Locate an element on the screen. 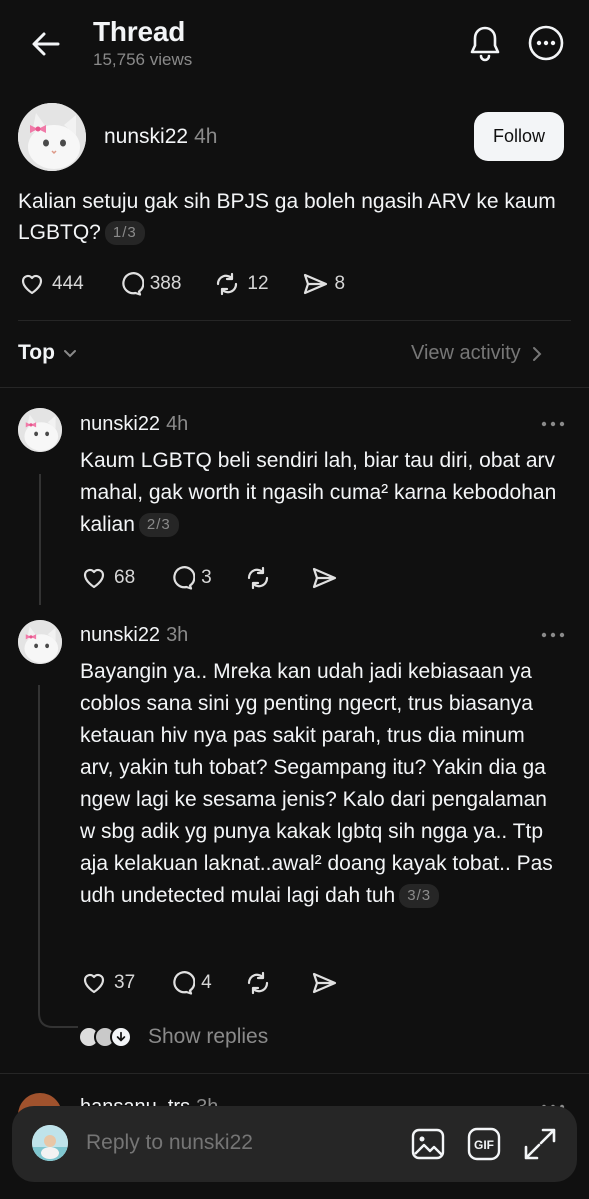  view-activity-link: View activity is located at coordinates (478, 353).